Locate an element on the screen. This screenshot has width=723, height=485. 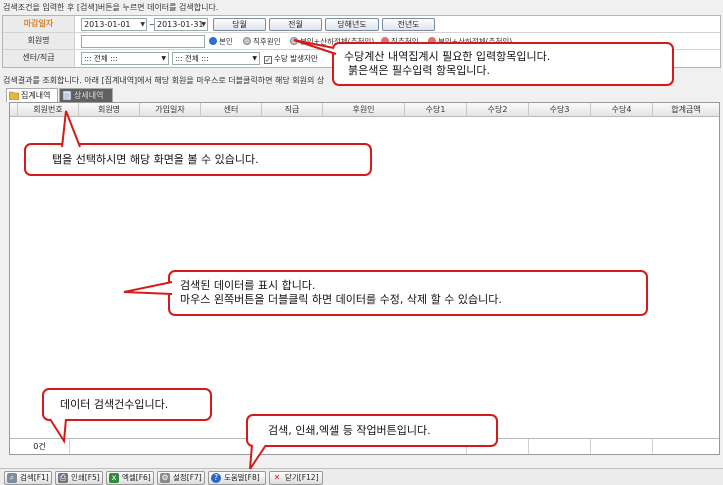
column-header: 직급 is located at coordinates (292, 110).